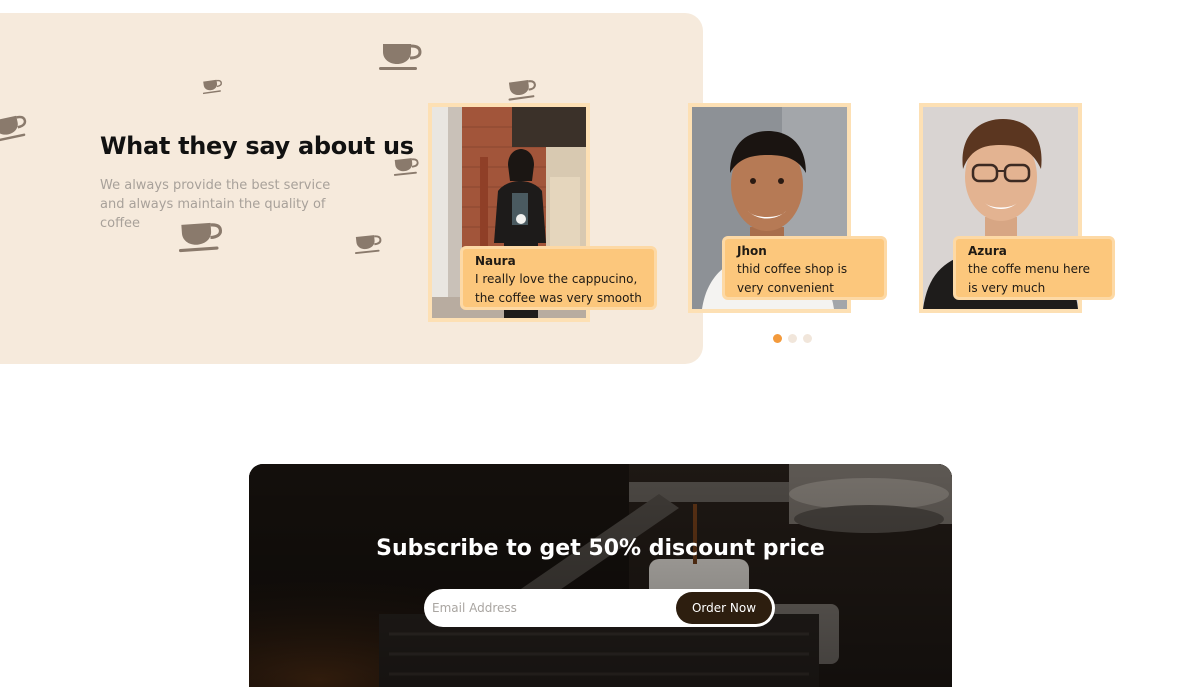  I want to click on review-text: thid coffee shop is very convenient, so click(792, 278).